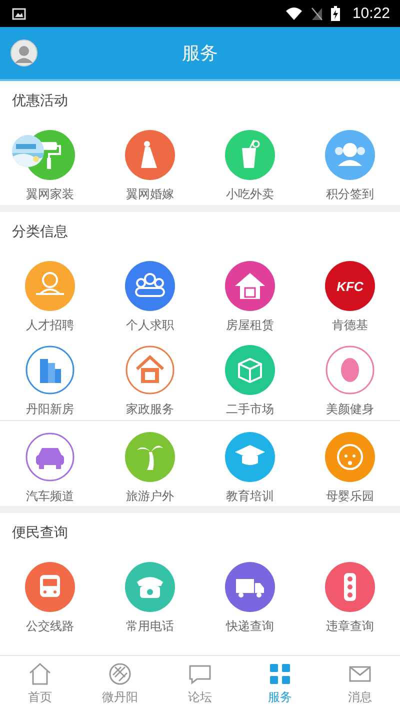 This screenshot has width=400, height=712. I want to click on grid-icon, so click(280, 674).